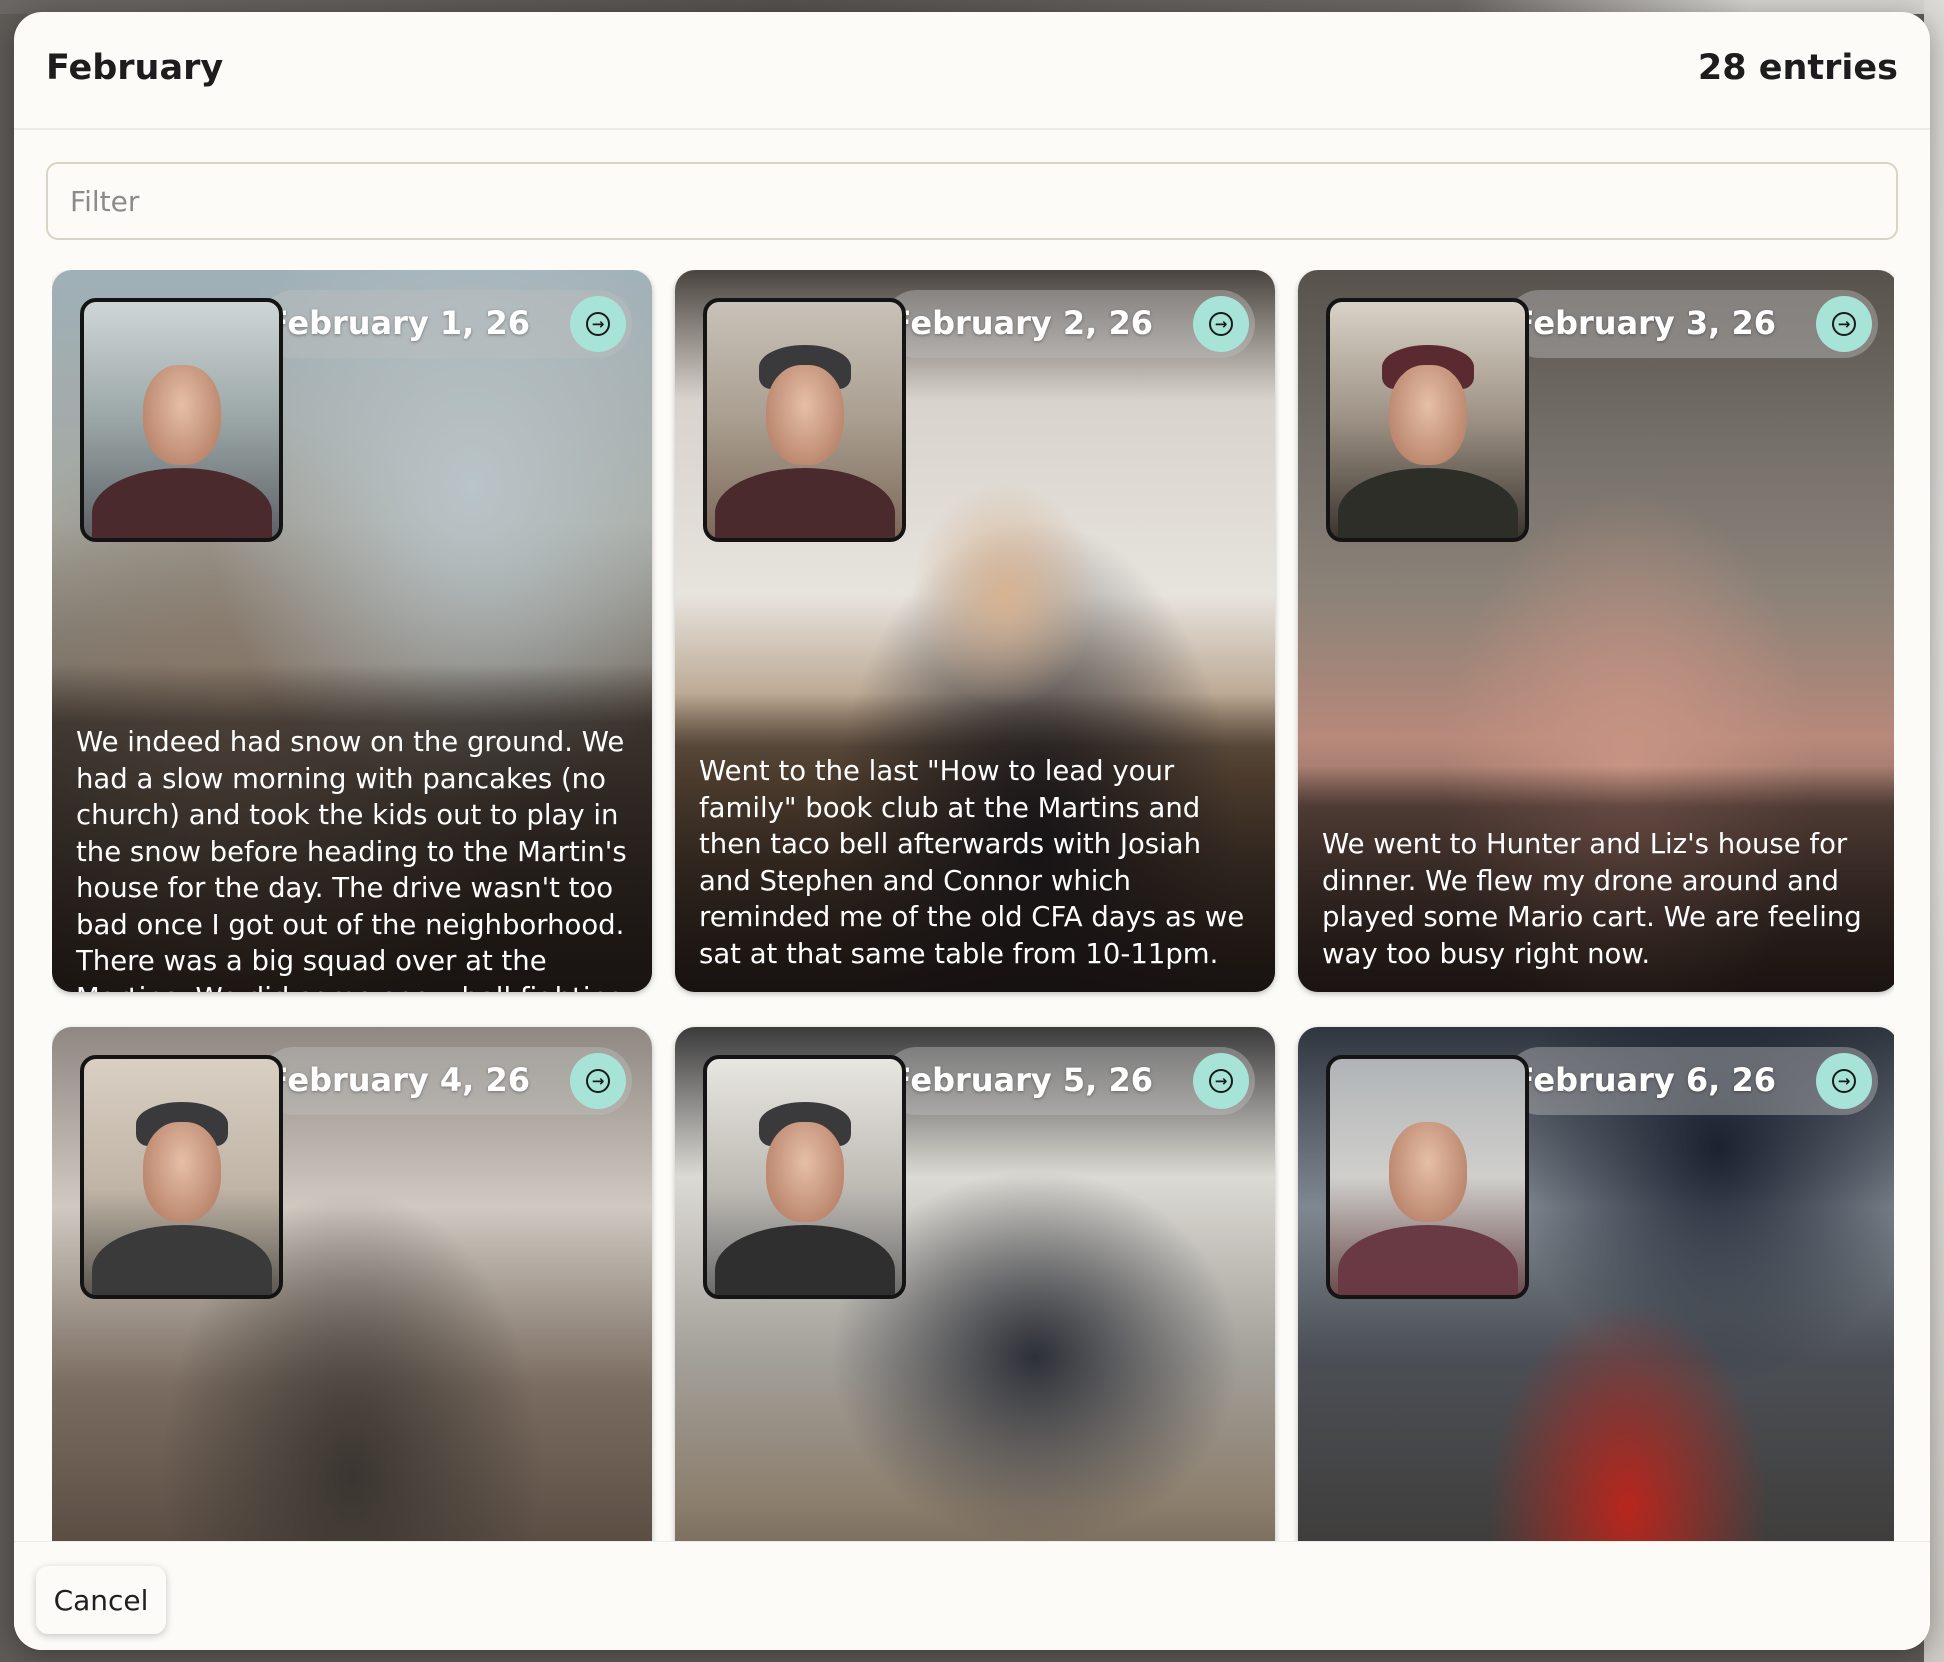 Image resolution: width=1944 pixels, height=1662 pixels. What do you see at coordinates (395, 1080) in the screenshot?
I see `entry-date: Wed February 4, 26` at bounding box center [395, 1080].